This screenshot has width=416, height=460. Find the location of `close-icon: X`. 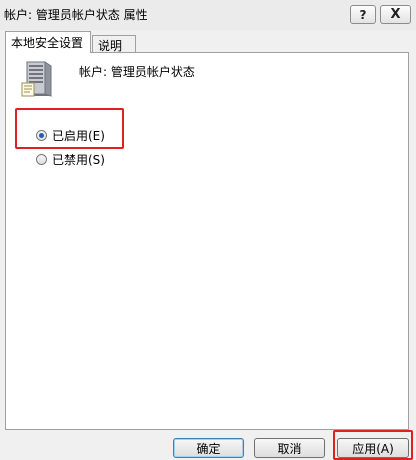

close-icon: X is located at coordinates (395, 14).